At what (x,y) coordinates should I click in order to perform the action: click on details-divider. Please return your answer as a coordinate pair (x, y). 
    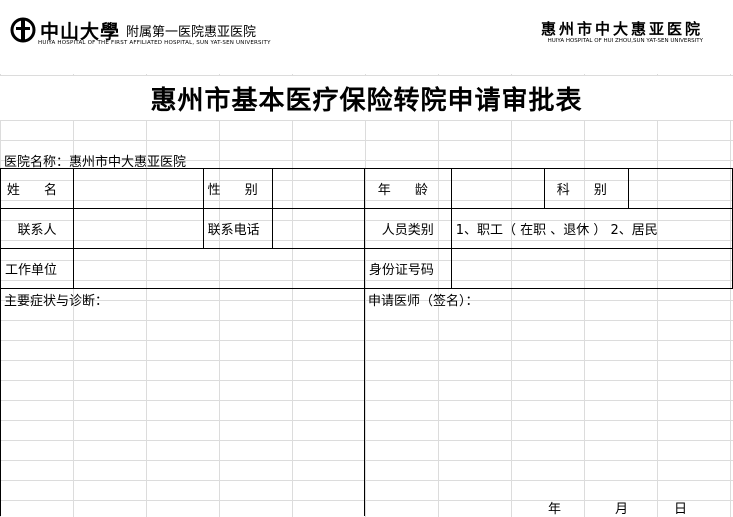
    Looking at the image, I should click on (364, 402).